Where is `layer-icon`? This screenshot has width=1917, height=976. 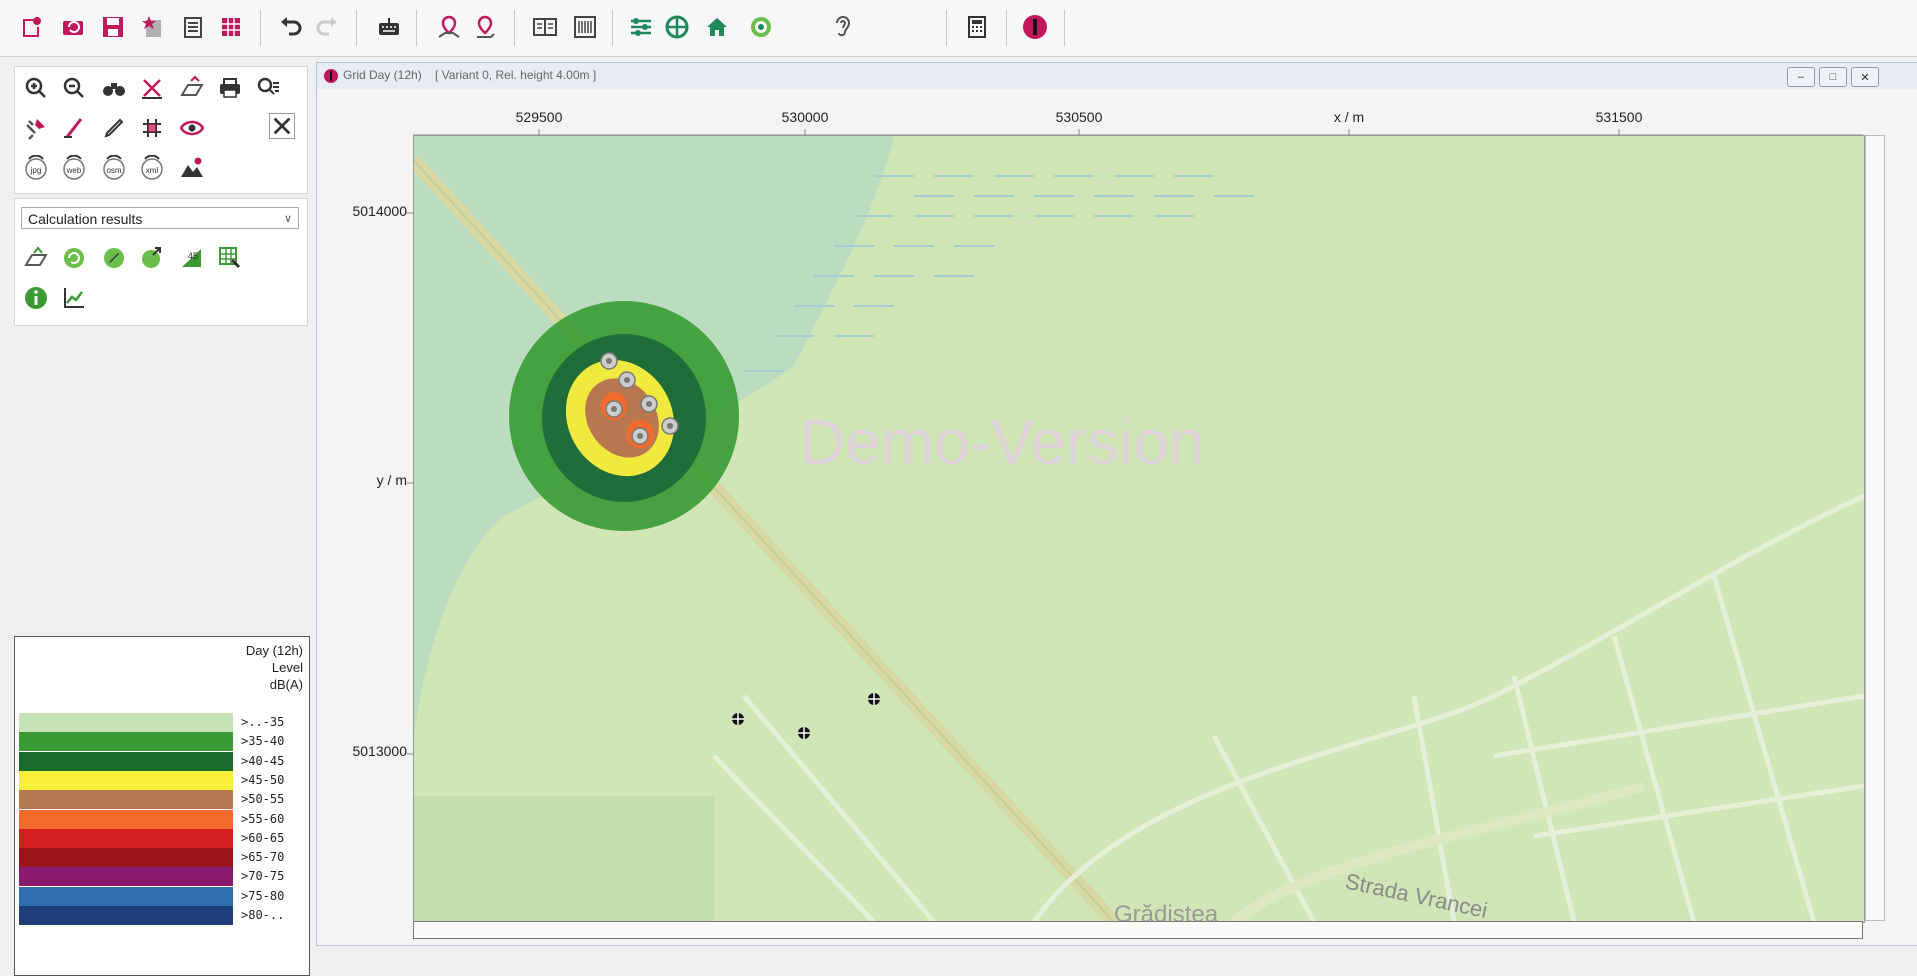 layer-icon is located at coordinates (192, 88).